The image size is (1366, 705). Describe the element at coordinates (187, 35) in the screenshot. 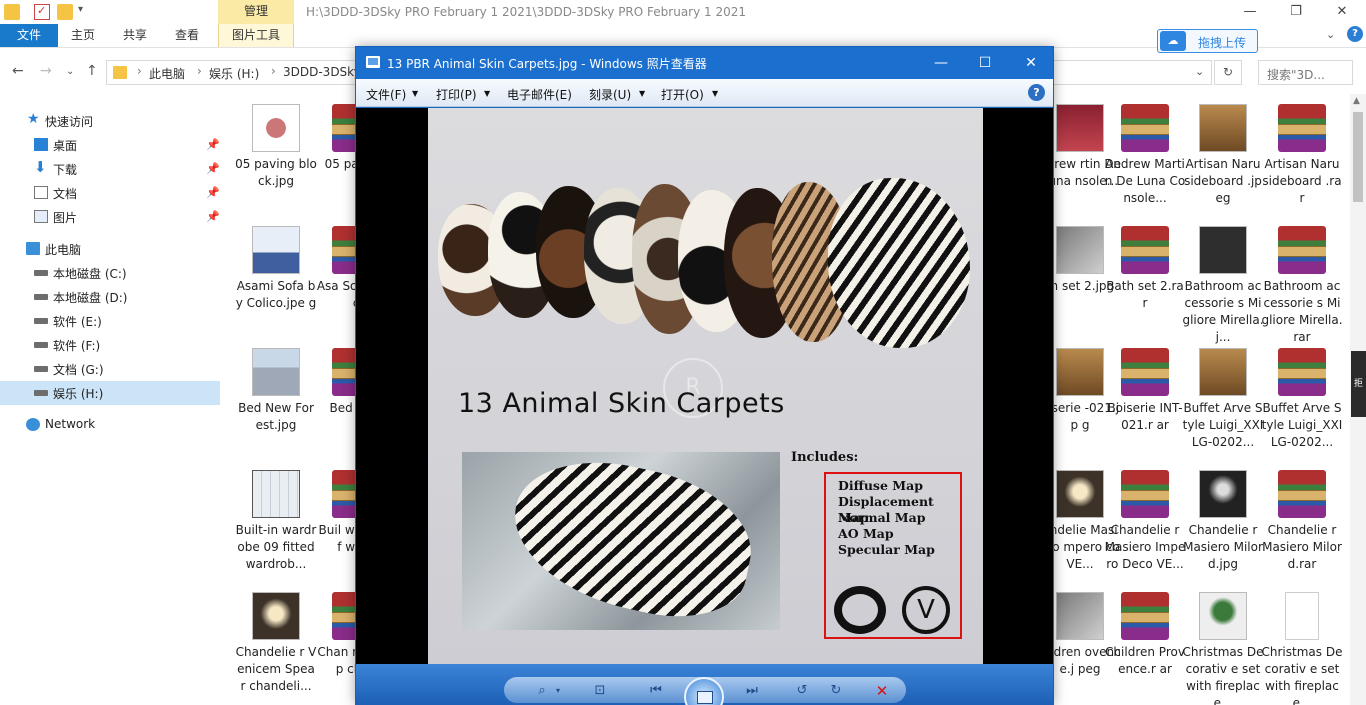

I see `tab-view: 查看` at that location.